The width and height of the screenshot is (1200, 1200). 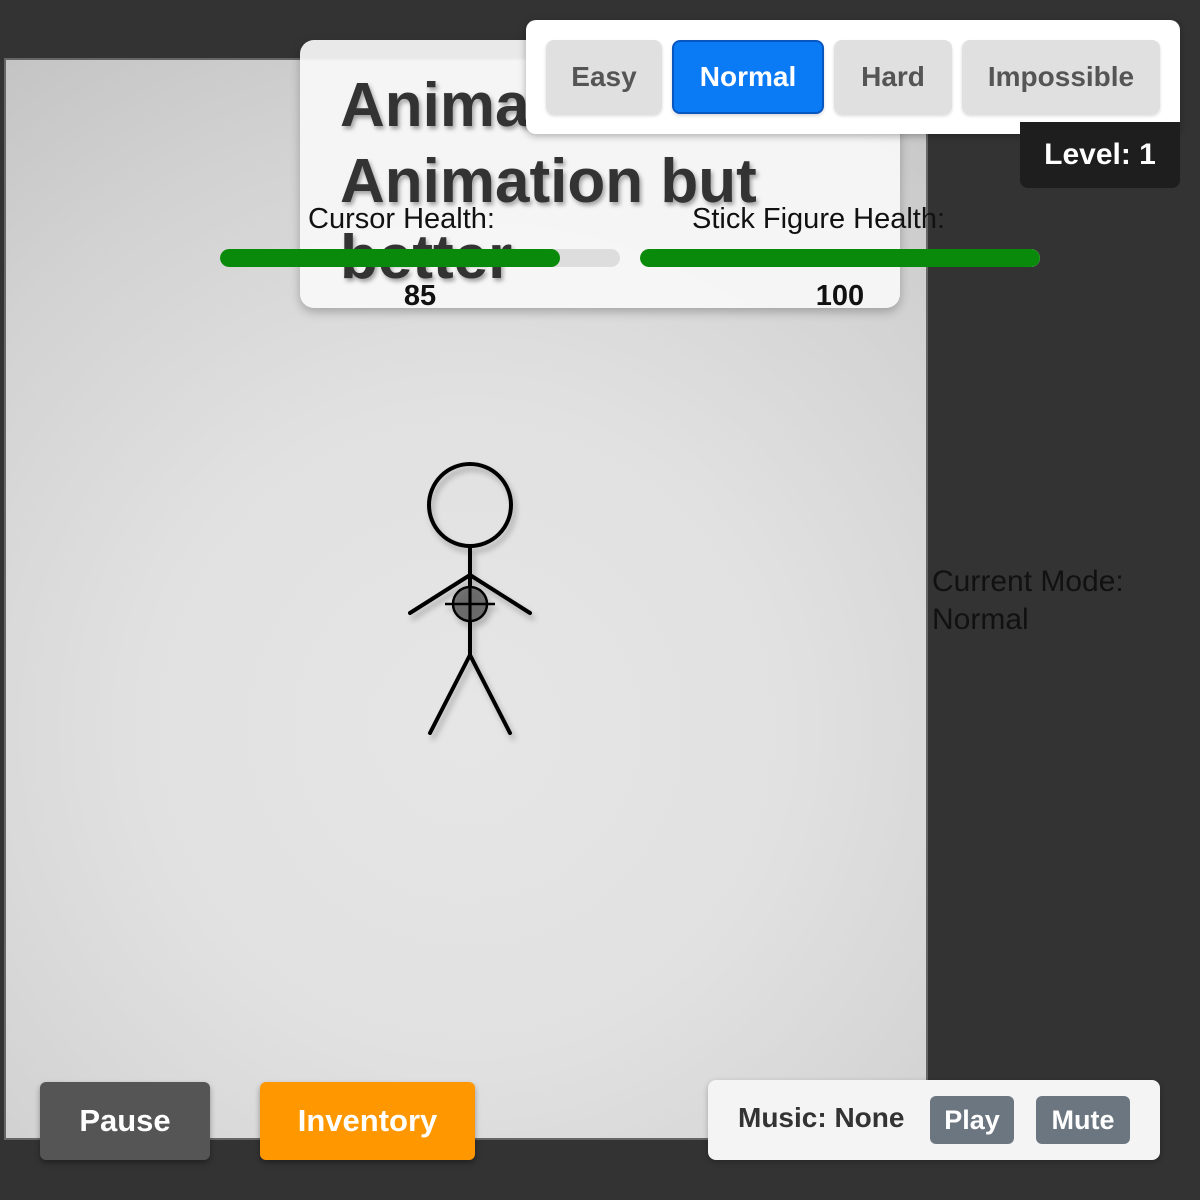 I want to click on stick-figure-health-value: 100, so click(x=840, y=296).